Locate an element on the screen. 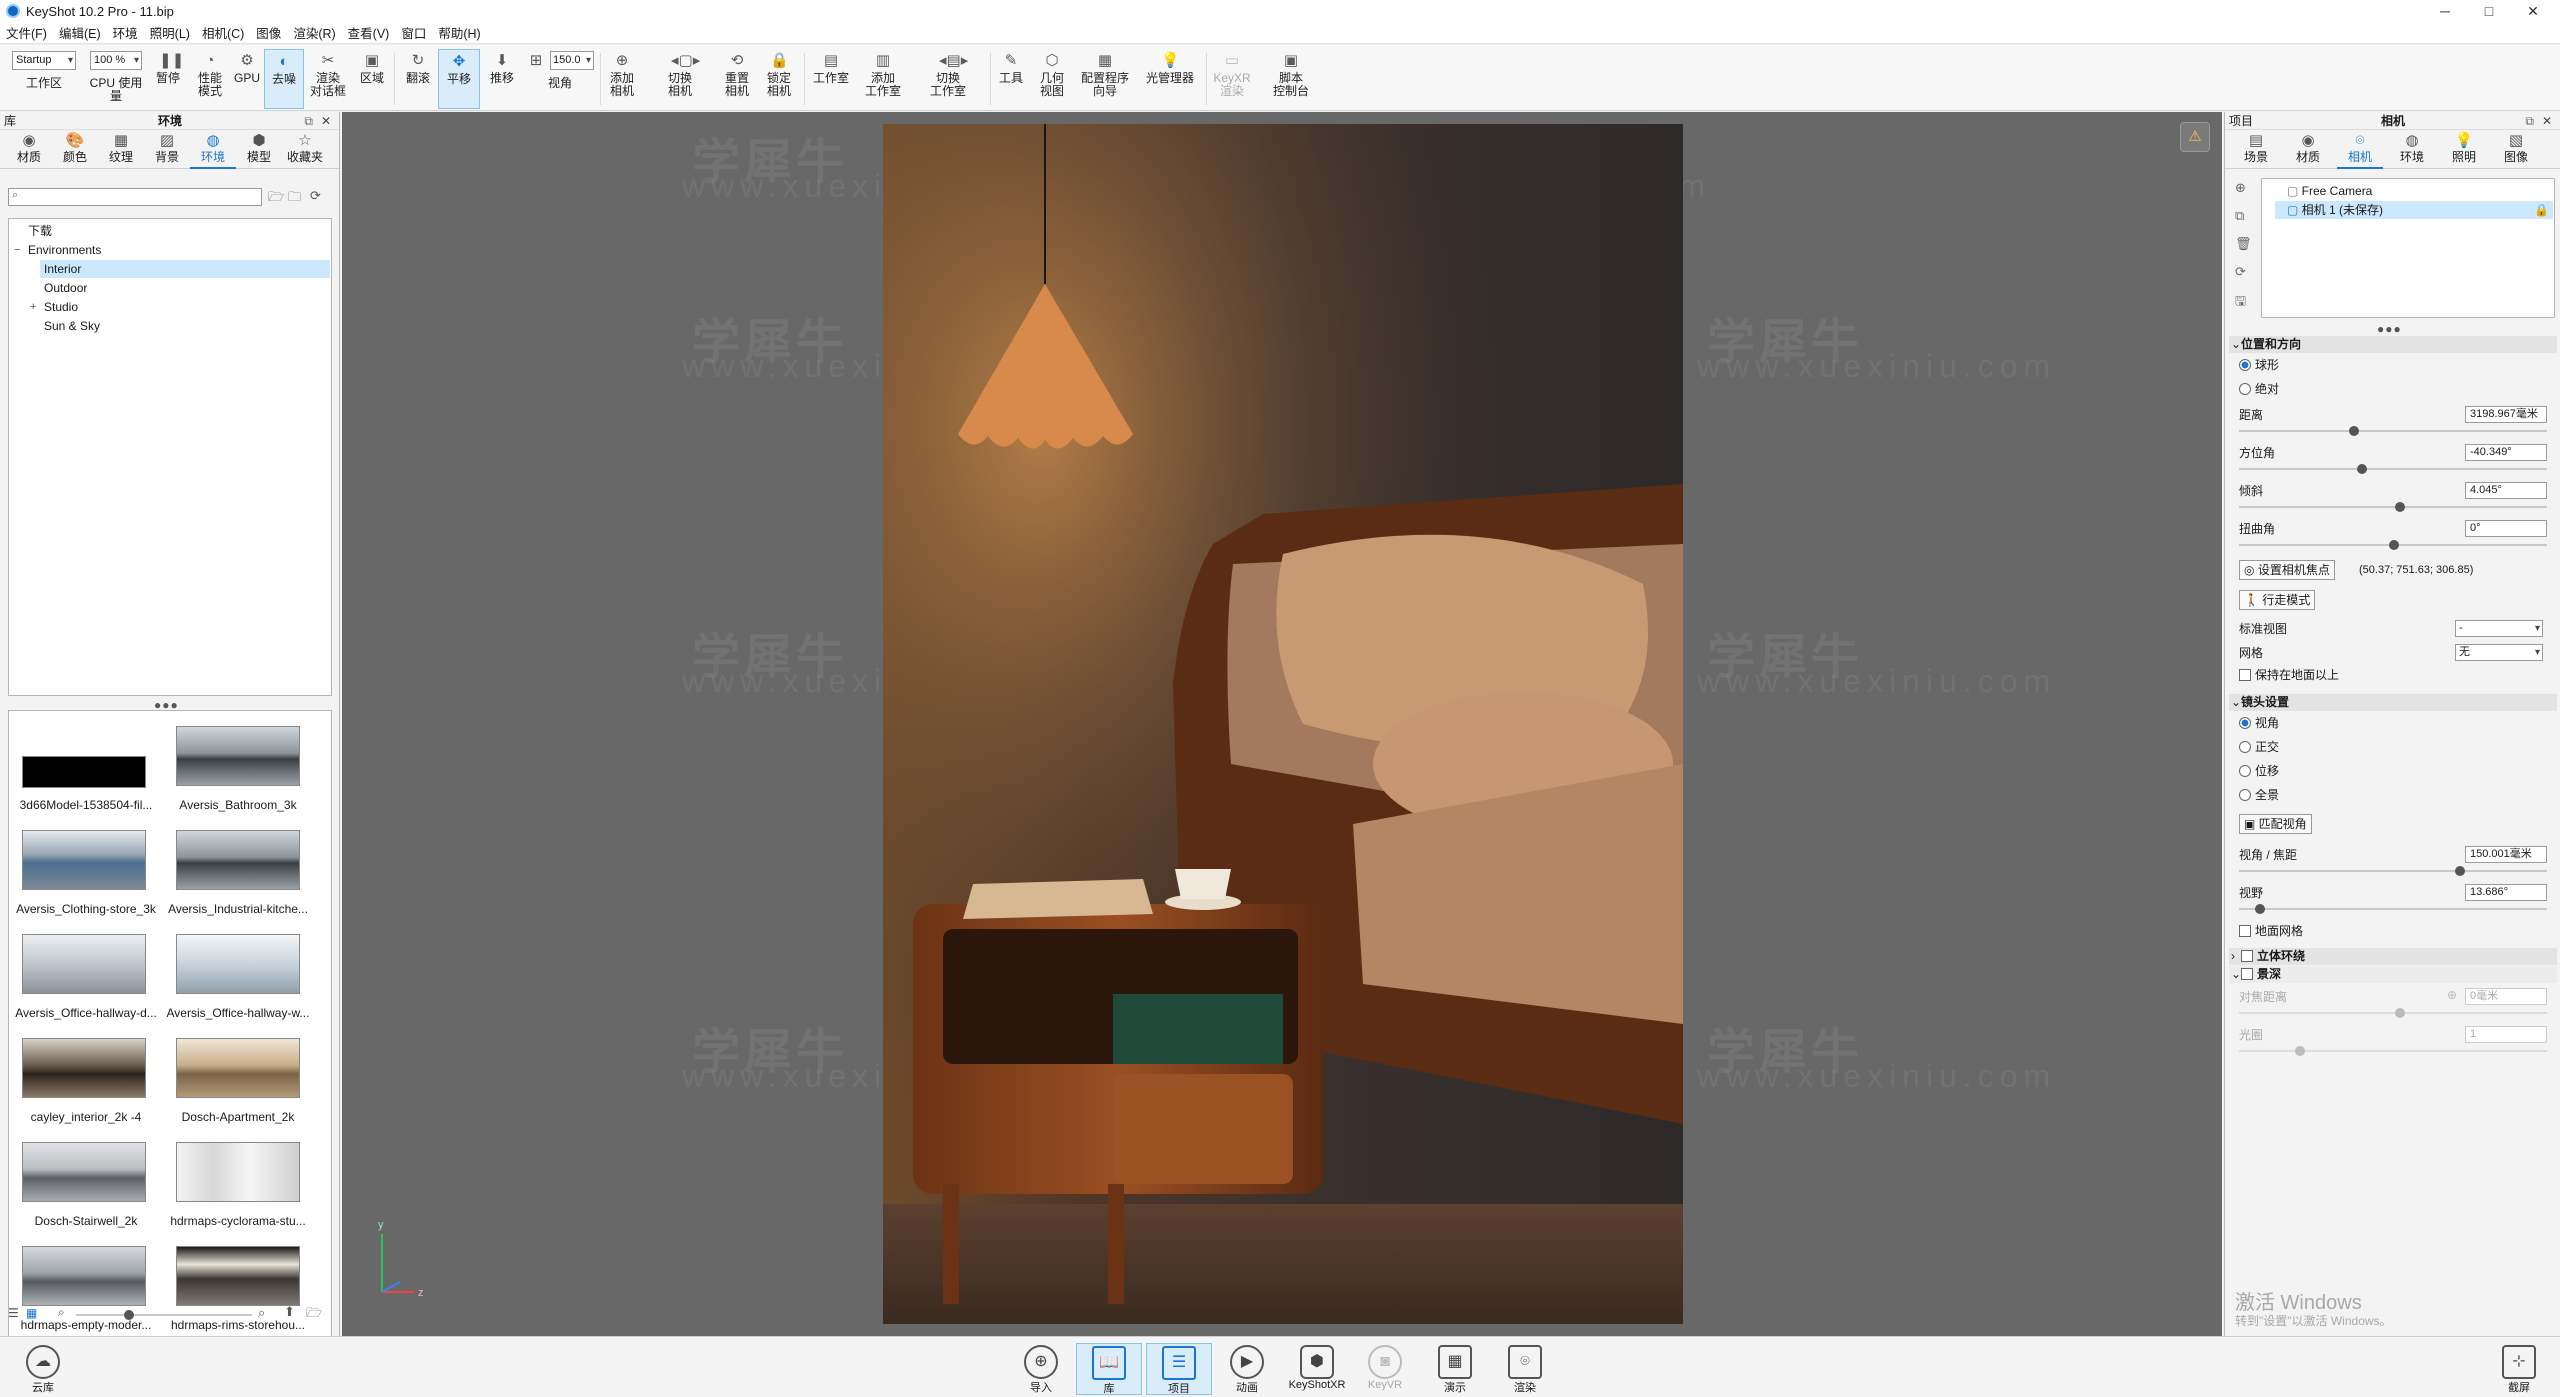 The image size is (2560, 1397). zoom-out-icon: ⌕ is located at coordinates (61, 1312).